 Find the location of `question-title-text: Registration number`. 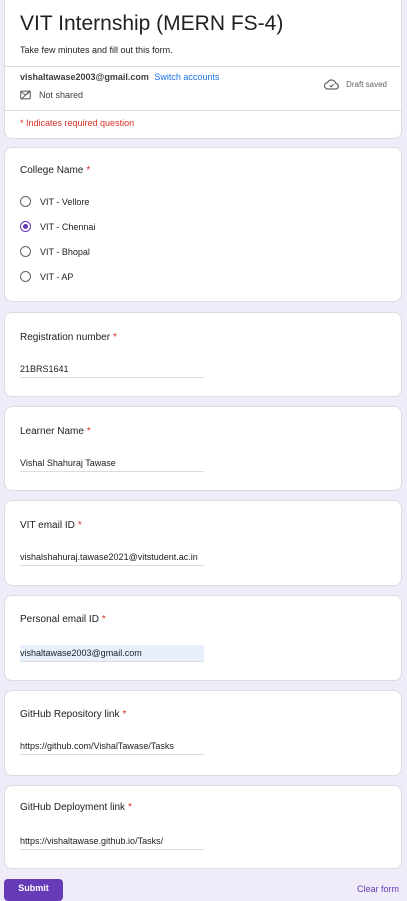

question-title-text: Registration number is located at coordinates (65, 337).